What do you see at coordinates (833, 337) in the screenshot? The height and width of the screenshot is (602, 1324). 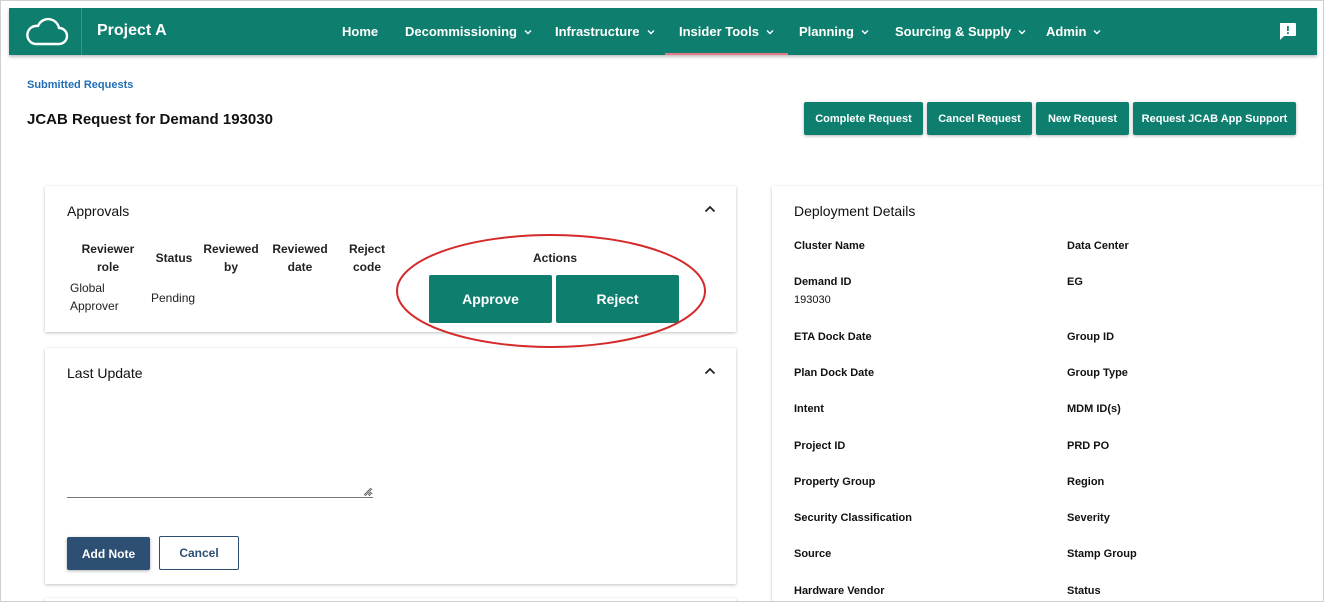 I see `field-eta-dock-date: ETA Dock Date` at bounding box center [833, 337].